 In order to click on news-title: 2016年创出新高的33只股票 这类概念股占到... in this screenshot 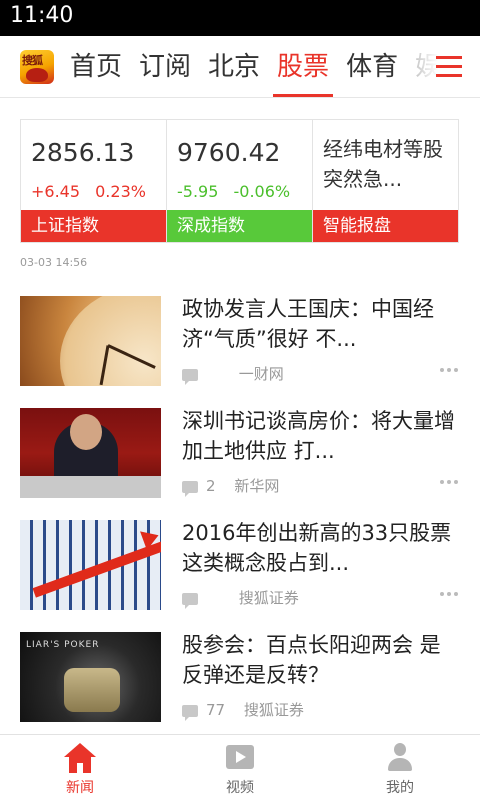, I will do `click(317, 548)`.